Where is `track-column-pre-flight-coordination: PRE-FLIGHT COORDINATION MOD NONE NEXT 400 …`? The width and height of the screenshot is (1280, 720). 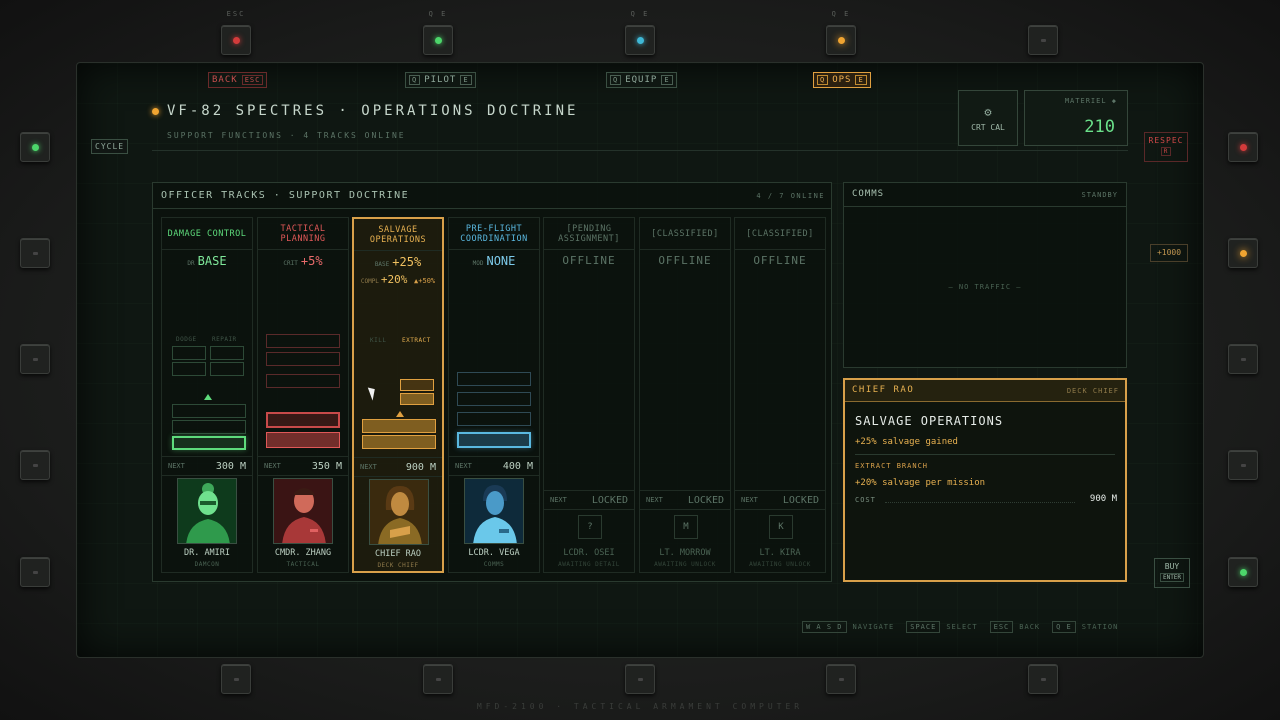 track-column-pre-flight-coordination: PRE-FLIGHT COORDINATION MOD NONE NEXT 400 … is located at coordinates (494, 395).